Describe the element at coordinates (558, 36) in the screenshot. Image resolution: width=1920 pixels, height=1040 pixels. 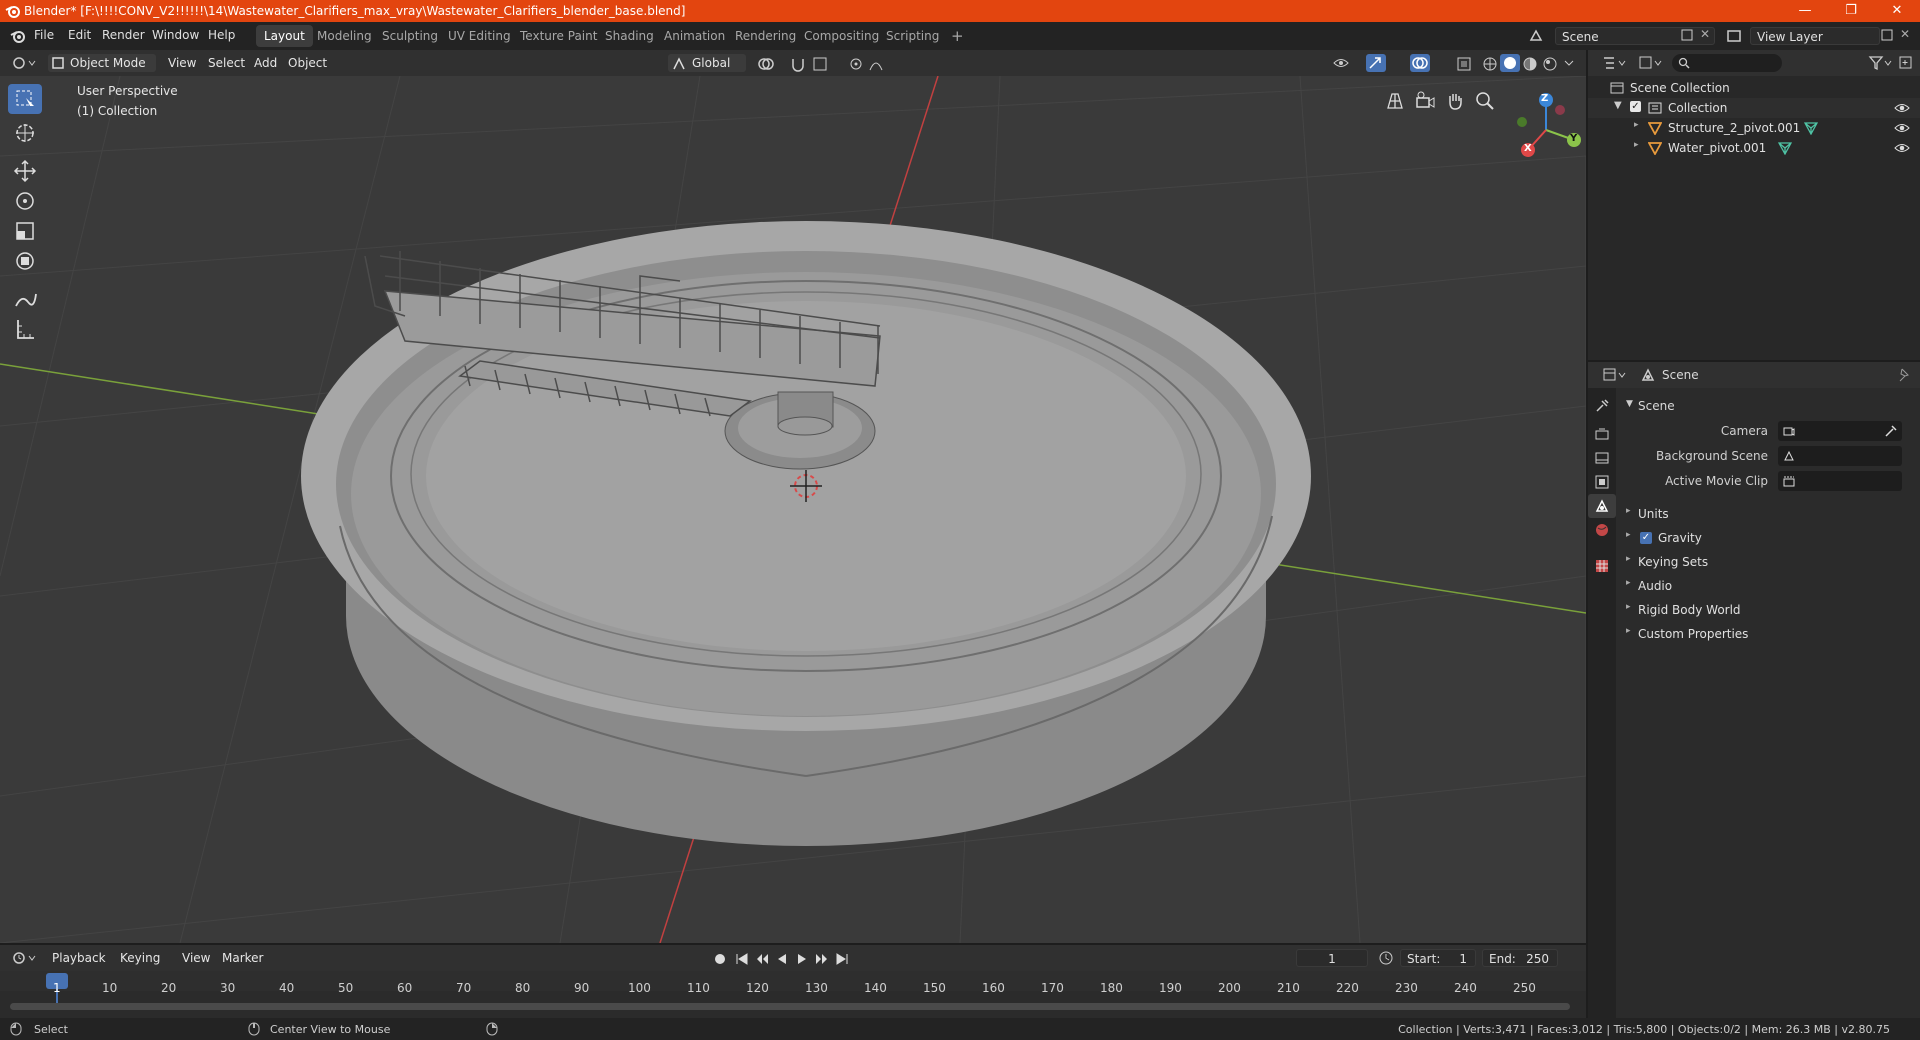
I see `tab-texture-paint: Texture Paint` at that location.